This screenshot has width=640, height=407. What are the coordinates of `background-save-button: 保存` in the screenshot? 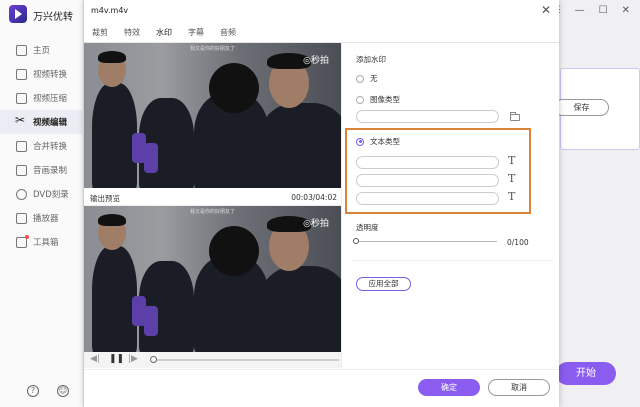 It's located at (581, 107).